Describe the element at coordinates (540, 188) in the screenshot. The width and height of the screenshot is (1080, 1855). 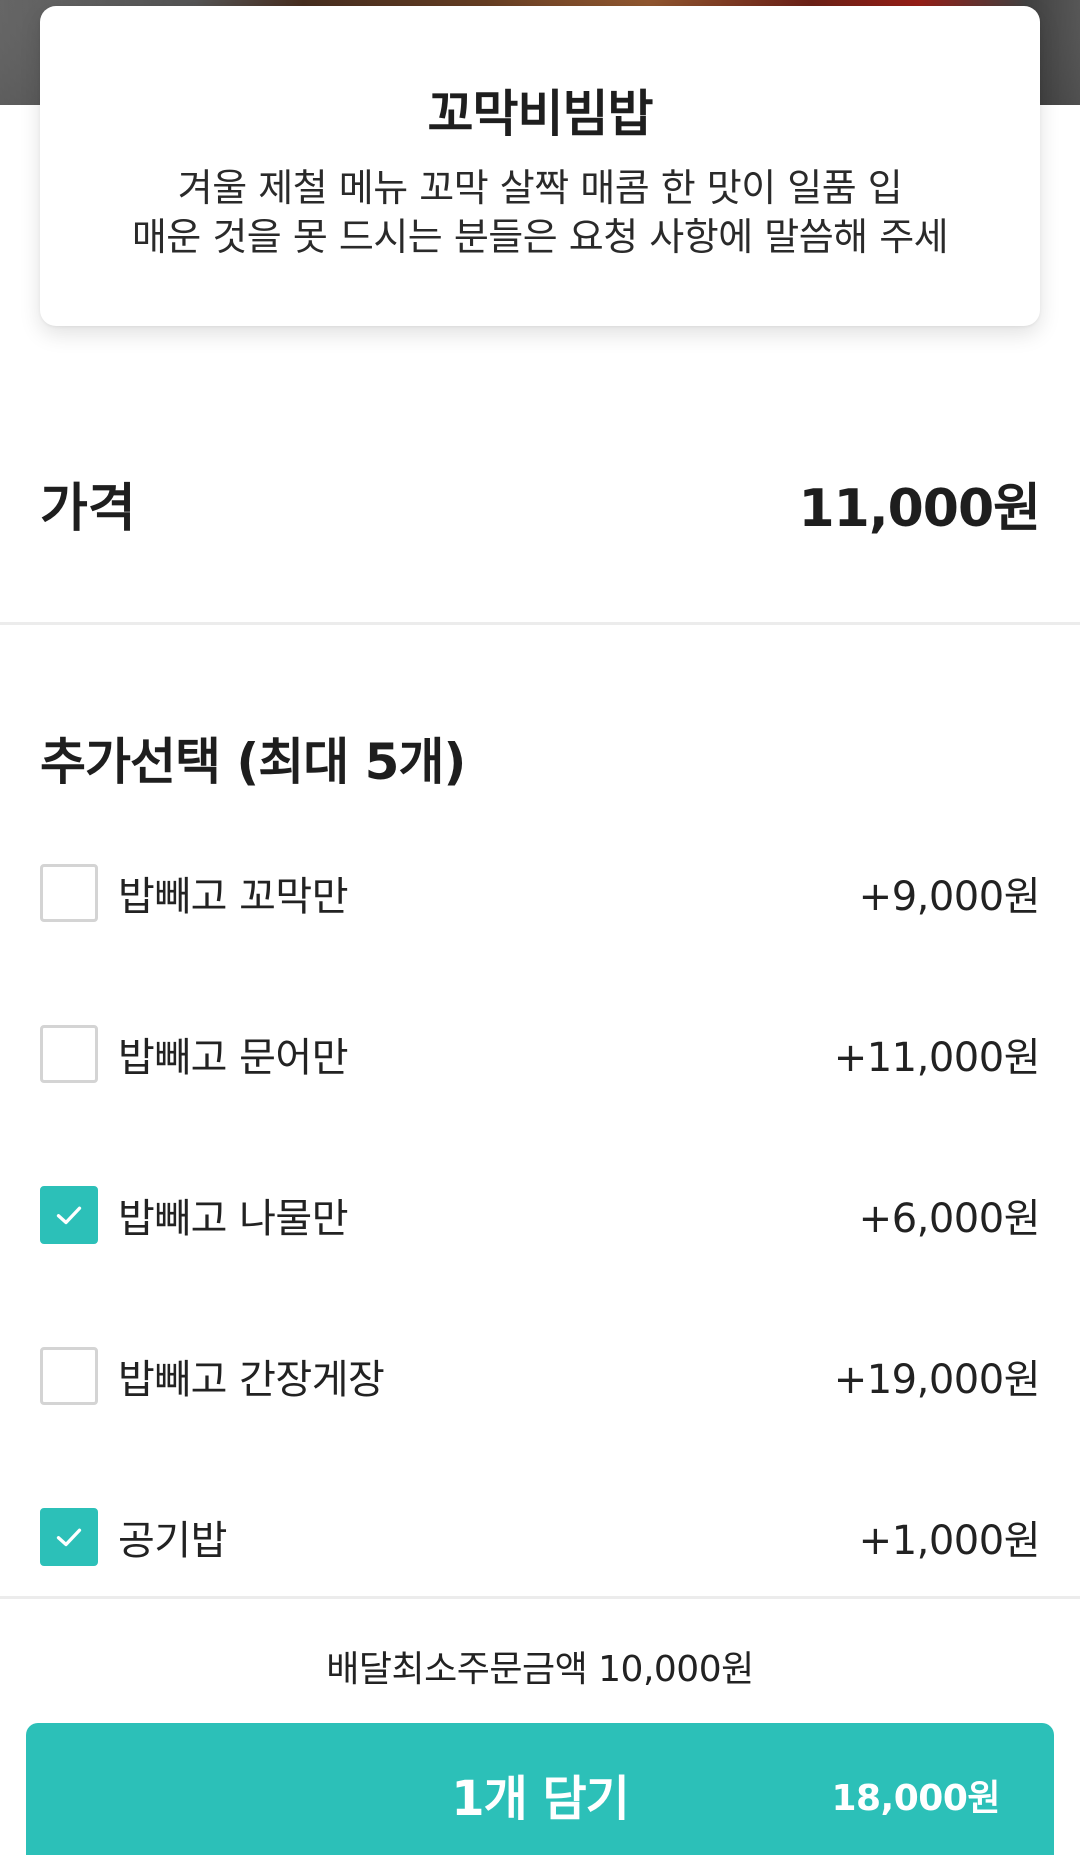
I see `menu-description-line-1: 겨울 제철 메뉴 꼬막 살짝 매콤 한 맛이 일품 입` at that location.